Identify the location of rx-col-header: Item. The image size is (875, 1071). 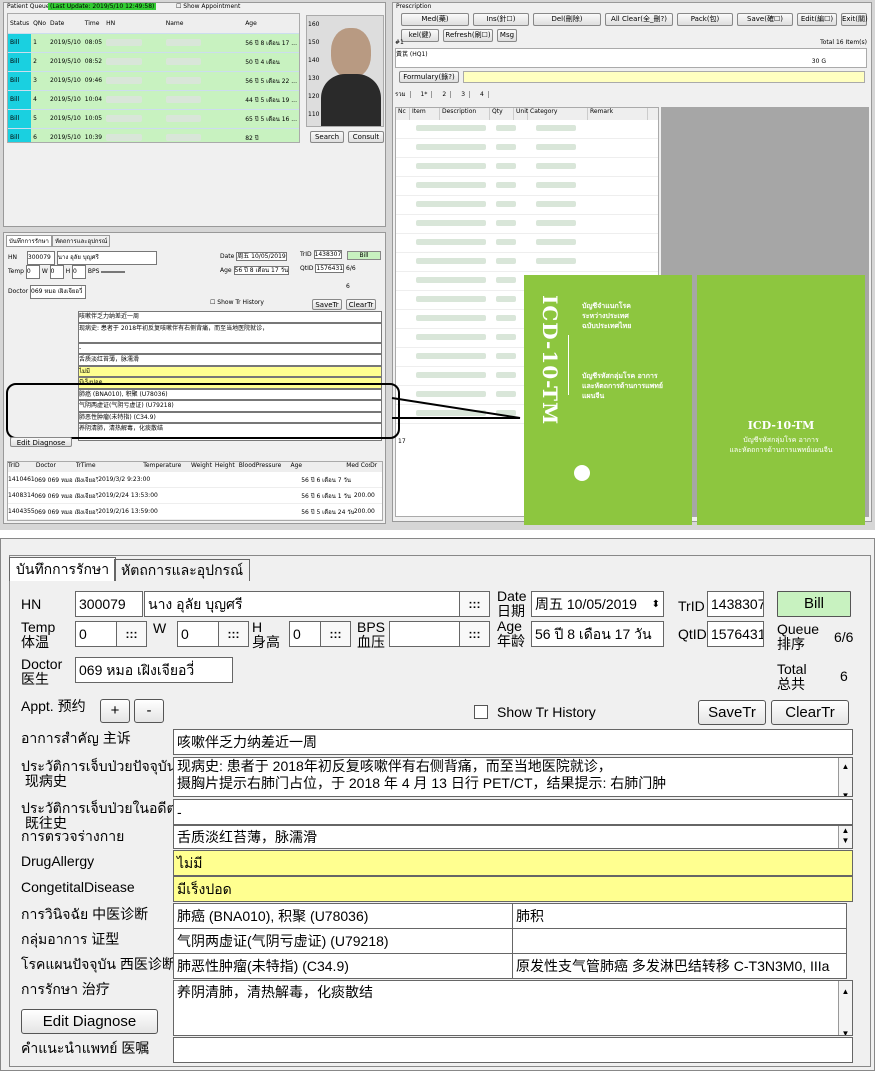
(425, 114).